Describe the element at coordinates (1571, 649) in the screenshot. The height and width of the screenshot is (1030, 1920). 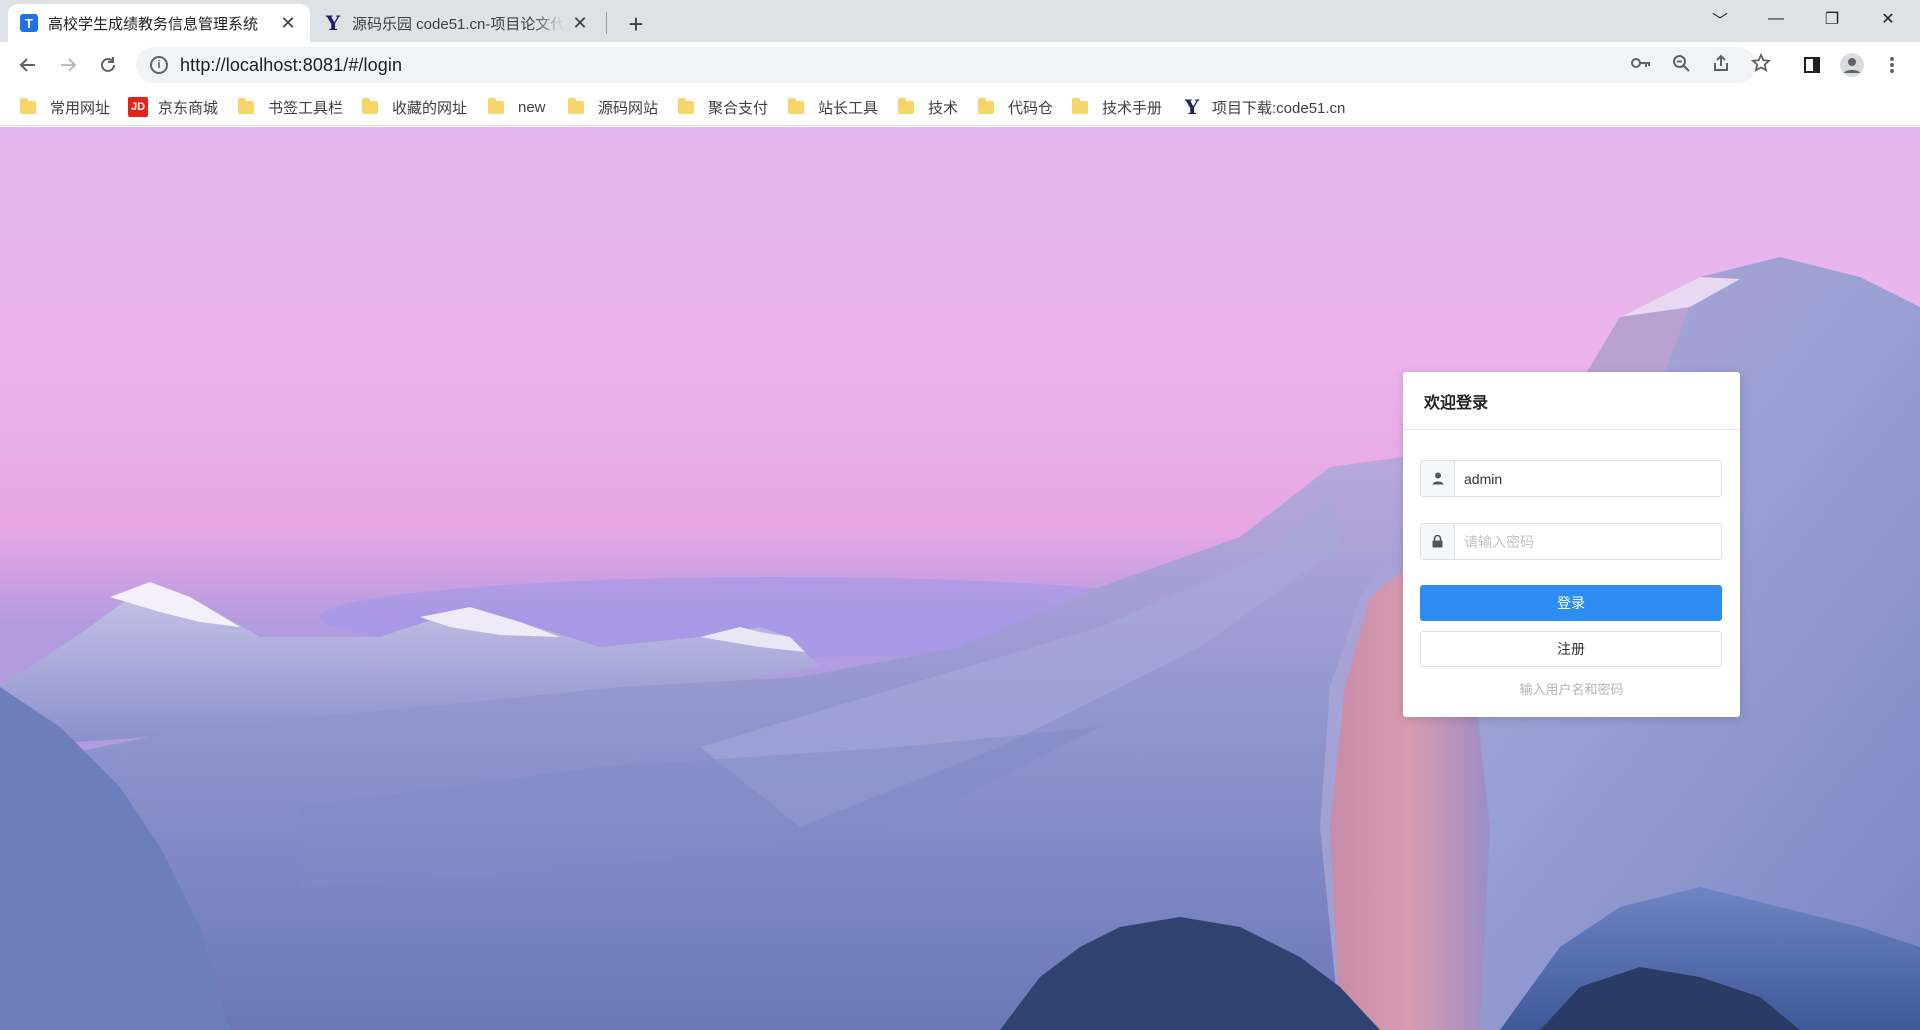
I see `register-button: 注册` at that location.